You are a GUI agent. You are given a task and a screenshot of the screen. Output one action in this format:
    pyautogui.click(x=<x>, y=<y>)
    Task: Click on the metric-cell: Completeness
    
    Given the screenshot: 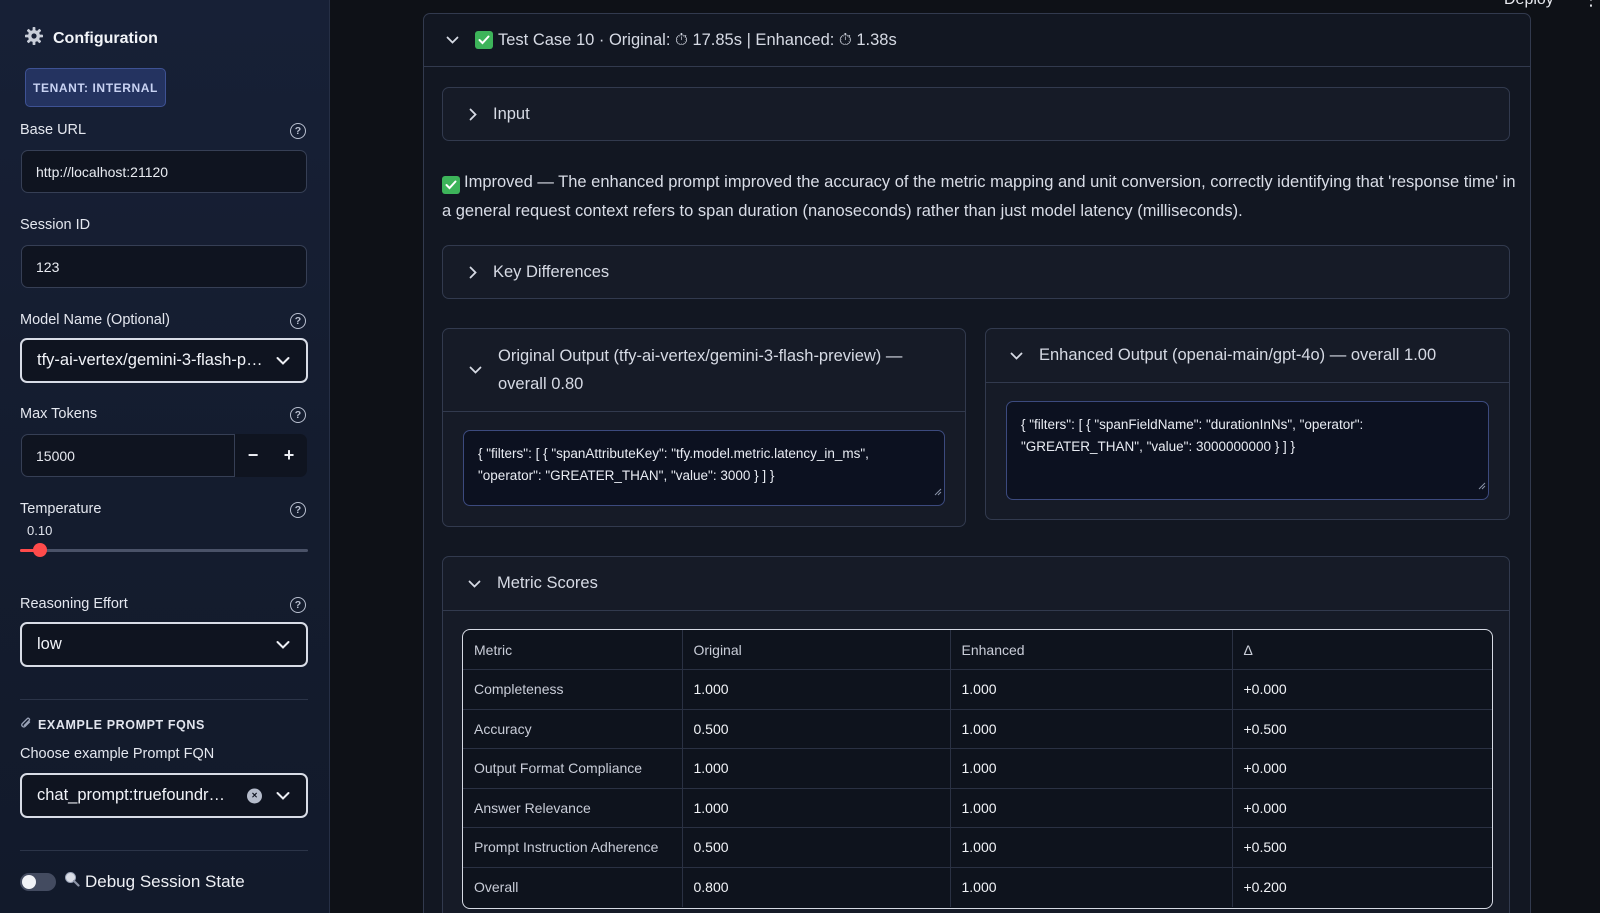 What is the action you would take?
    pyautogui.click(x=573, y=689)
    